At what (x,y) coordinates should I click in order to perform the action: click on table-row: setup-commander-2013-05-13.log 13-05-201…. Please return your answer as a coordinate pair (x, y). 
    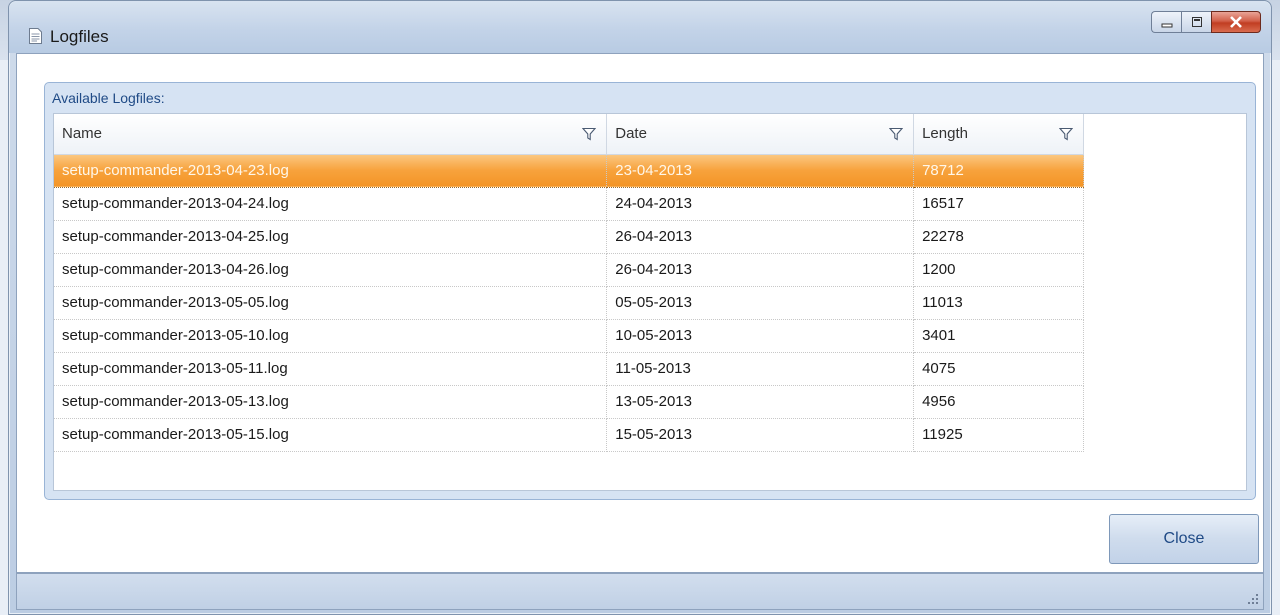
    Looking at the image, I should click on (569, 402).